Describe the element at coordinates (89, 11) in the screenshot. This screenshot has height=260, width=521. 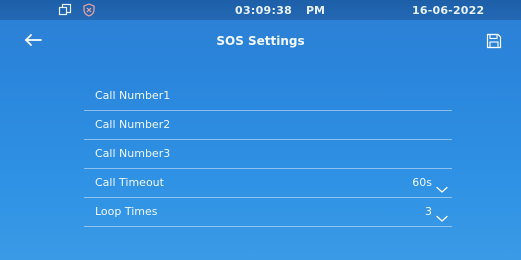
I see `shield-x-icon` at that location.